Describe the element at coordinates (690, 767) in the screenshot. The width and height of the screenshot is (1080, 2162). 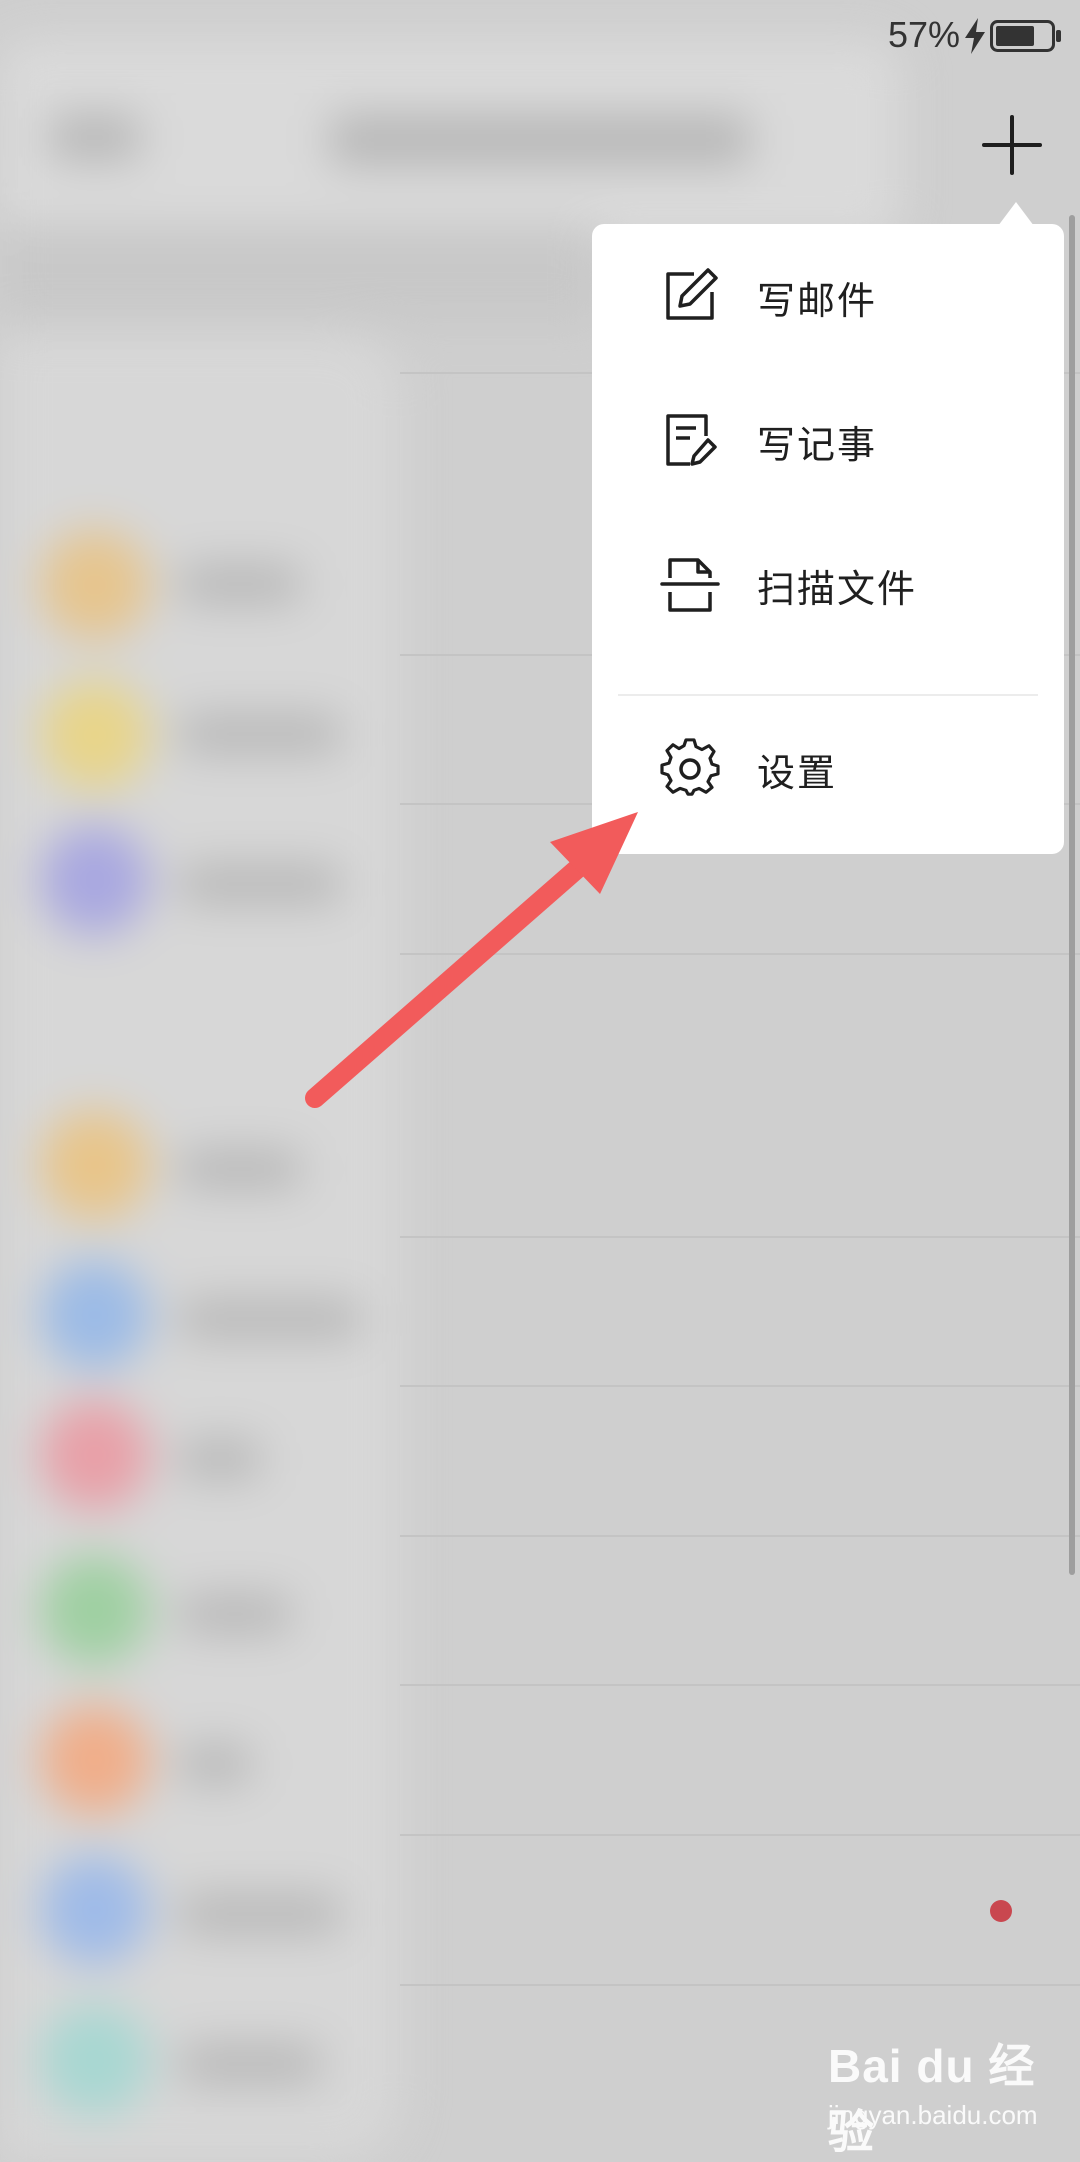
I see `gear-icon` at that location.